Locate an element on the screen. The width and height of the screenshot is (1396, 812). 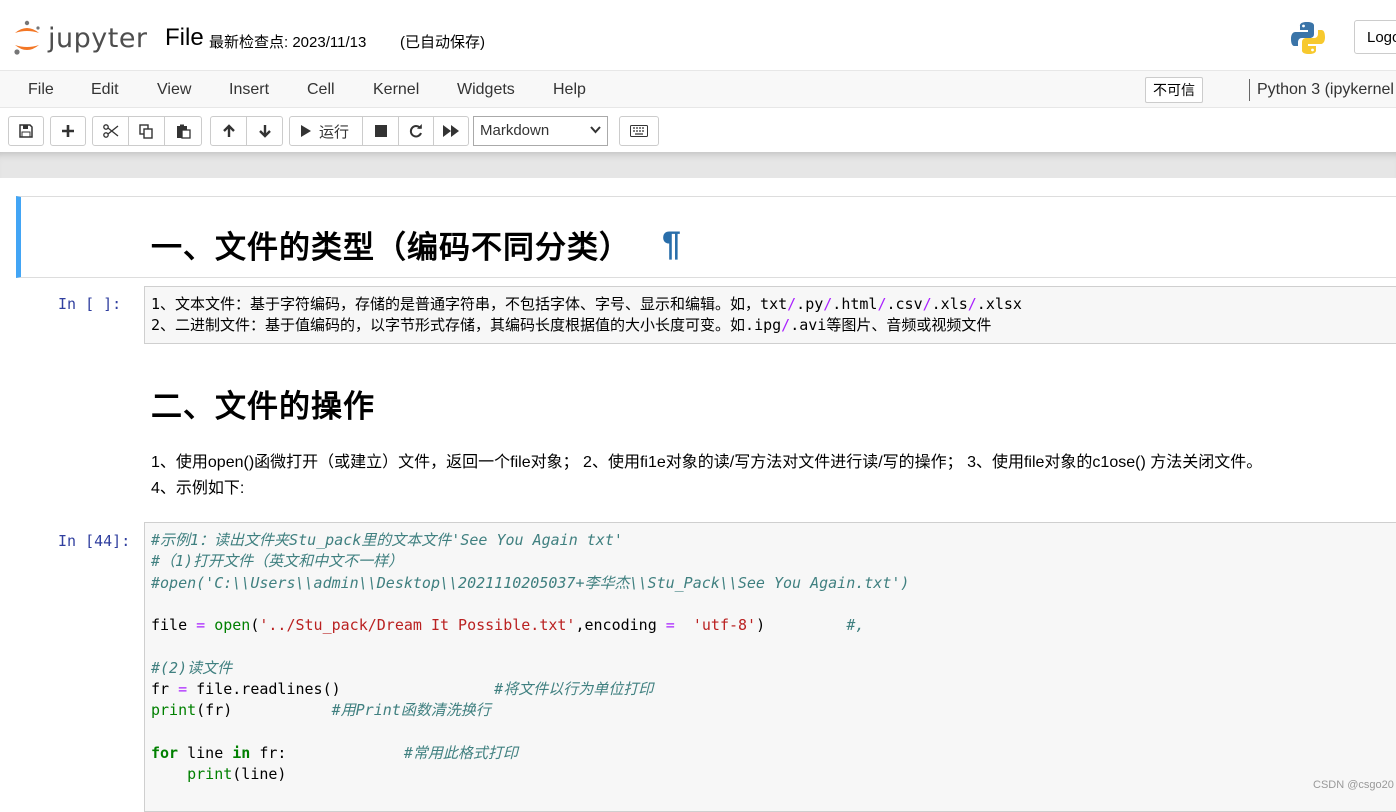
restart-icon is located at coordinates (415, 131).